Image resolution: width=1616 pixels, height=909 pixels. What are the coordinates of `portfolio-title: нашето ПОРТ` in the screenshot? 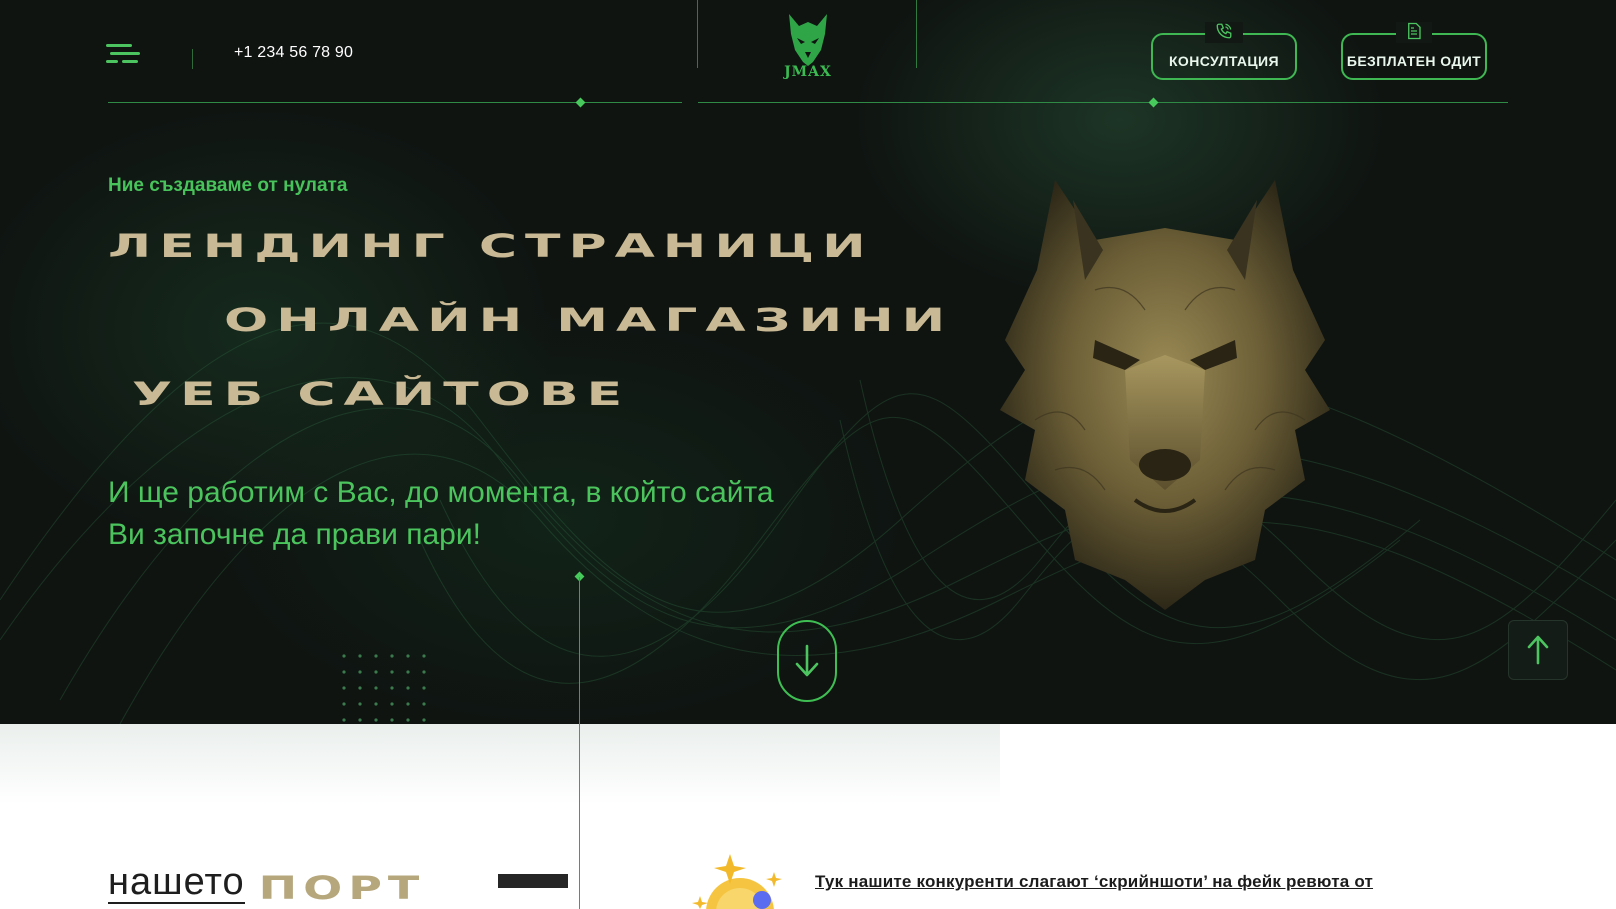 It's located at (266, 881).